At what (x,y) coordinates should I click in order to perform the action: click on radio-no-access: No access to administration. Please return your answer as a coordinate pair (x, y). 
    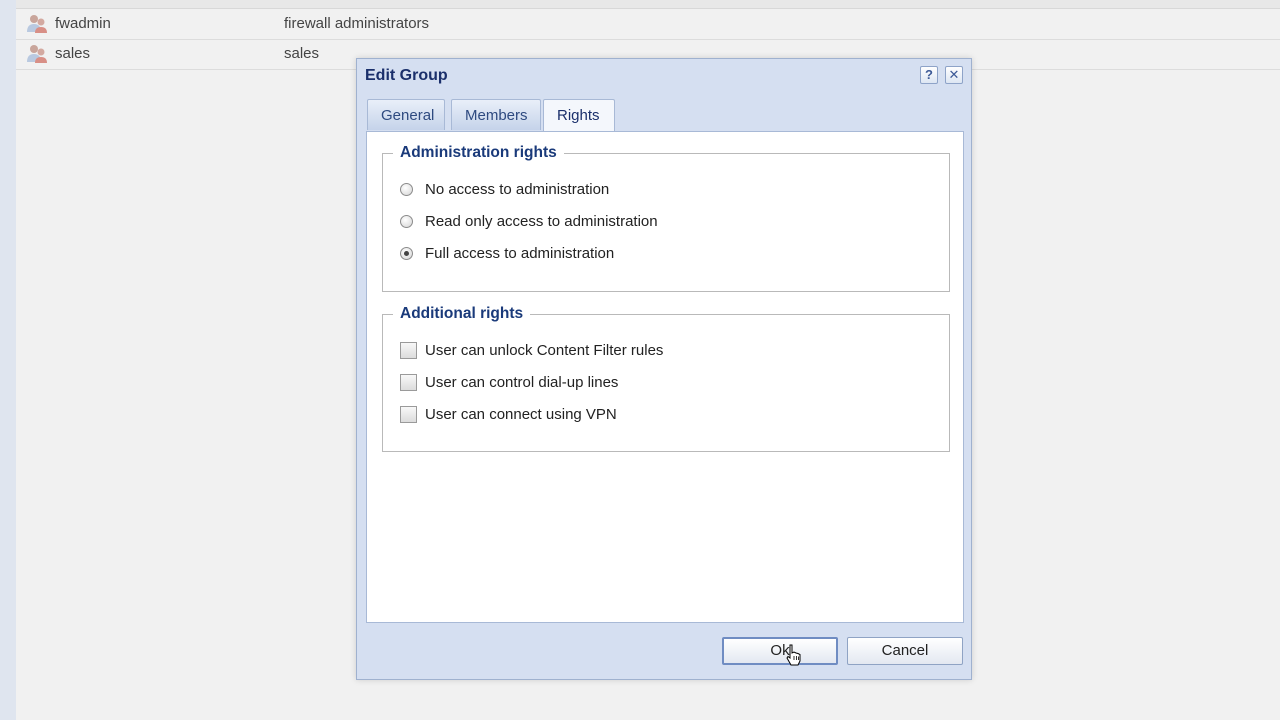
    Looking at the image, I should click on (504, 189).